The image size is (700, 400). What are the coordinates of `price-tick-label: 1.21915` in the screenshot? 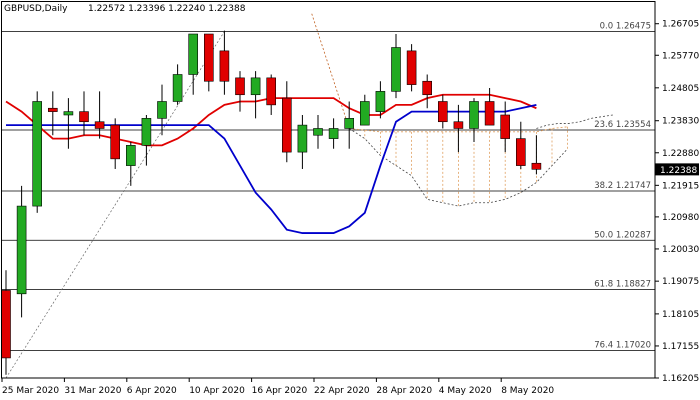 It's located at (680, 186).